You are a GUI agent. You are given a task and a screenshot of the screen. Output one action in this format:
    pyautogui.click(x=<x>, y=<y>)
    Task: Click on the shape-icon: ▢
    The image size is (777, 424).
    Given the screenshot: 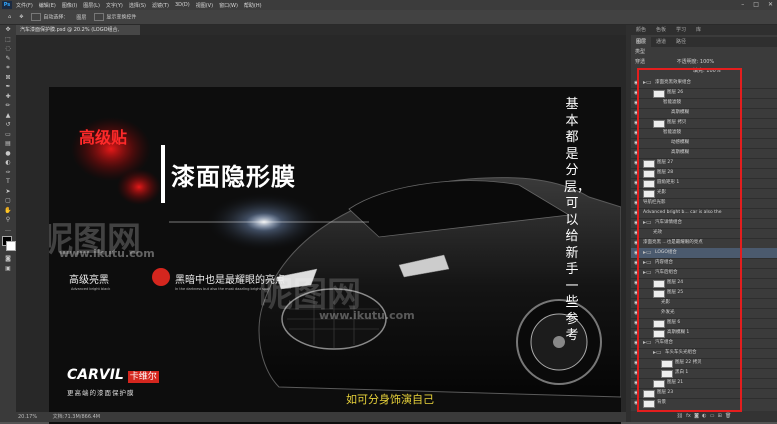 What is the action you would take?
    pyautogui.click(x=8, y=201)
    